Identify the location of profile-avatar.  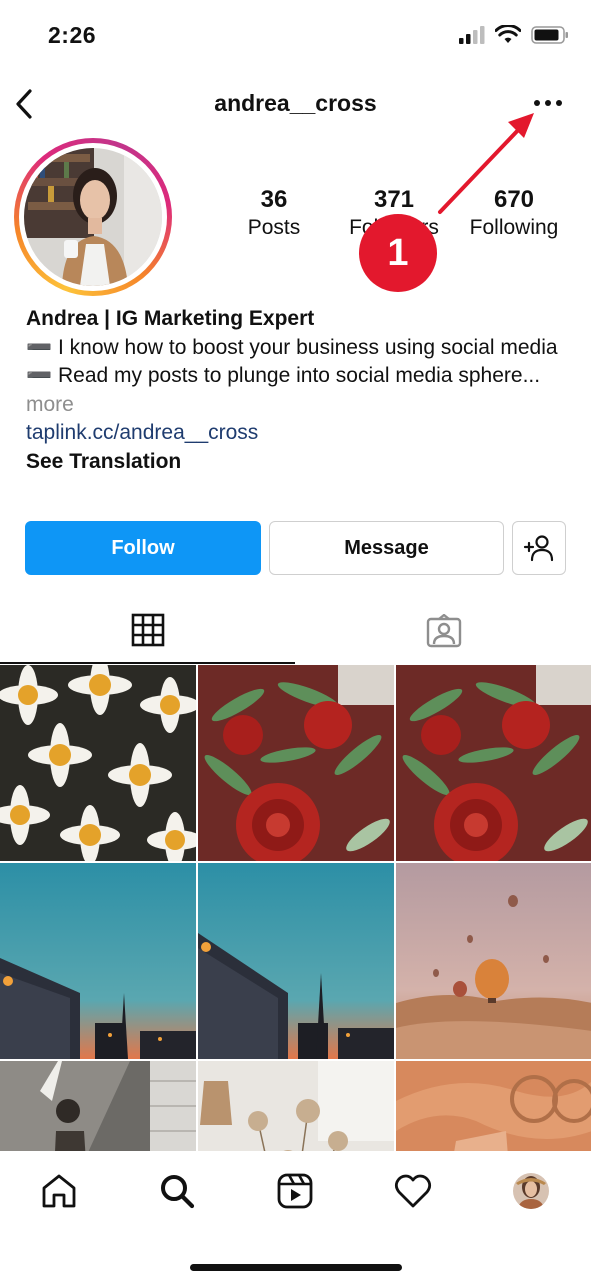
(531, 1191).